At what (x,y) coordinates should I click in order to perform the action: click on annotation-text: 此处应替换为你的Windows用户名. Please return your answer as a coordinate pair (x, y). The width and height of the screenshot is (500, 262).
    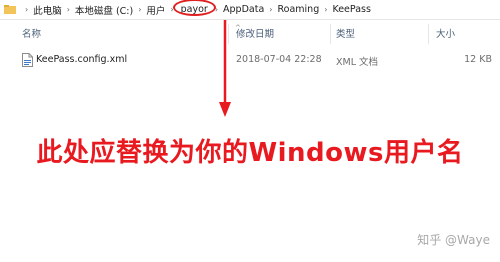
    Looking at the image, I should click on (250, 153).